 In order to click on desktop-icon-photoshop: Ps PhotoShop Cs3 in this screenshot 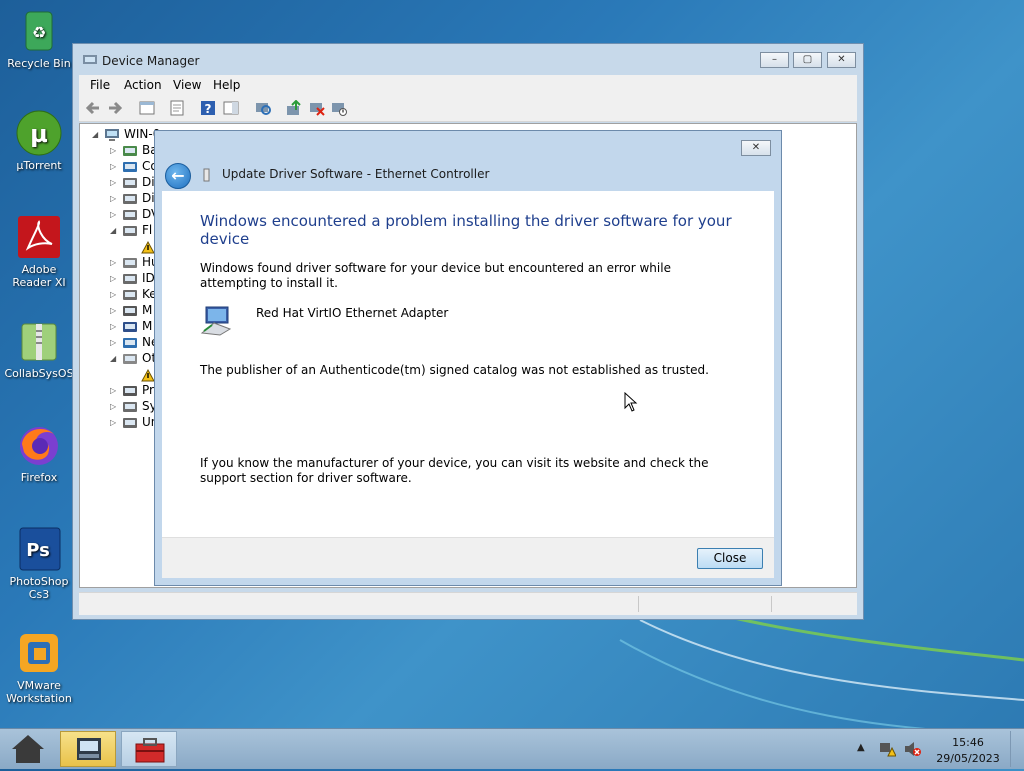, I will do `click(39, 563)`.